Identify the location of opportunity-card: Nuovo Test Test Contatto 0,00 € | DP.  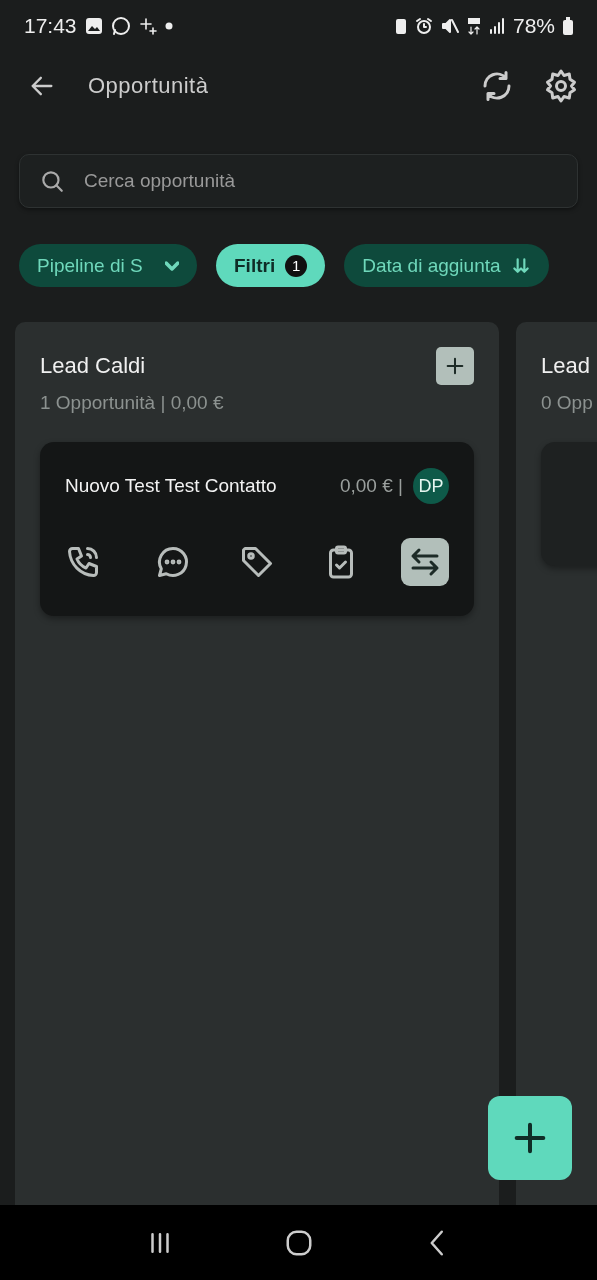
(257, 529).